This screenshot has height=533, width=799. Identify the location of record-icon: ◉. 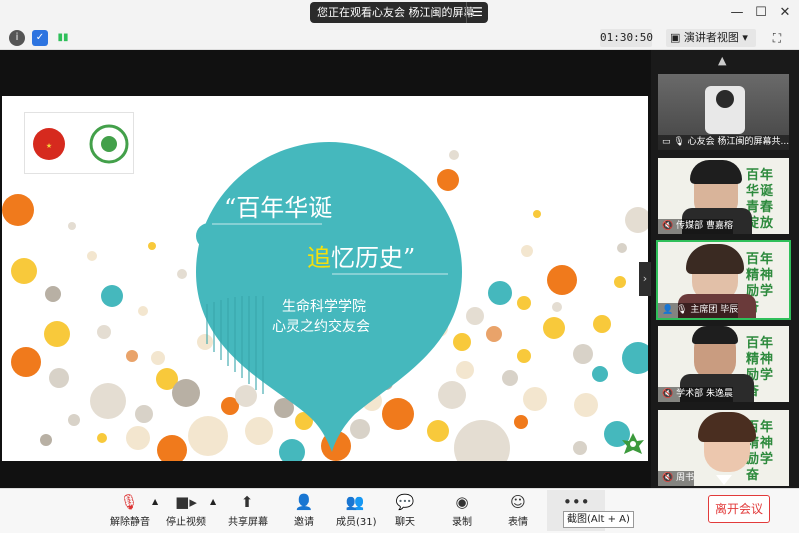
(462, 502).